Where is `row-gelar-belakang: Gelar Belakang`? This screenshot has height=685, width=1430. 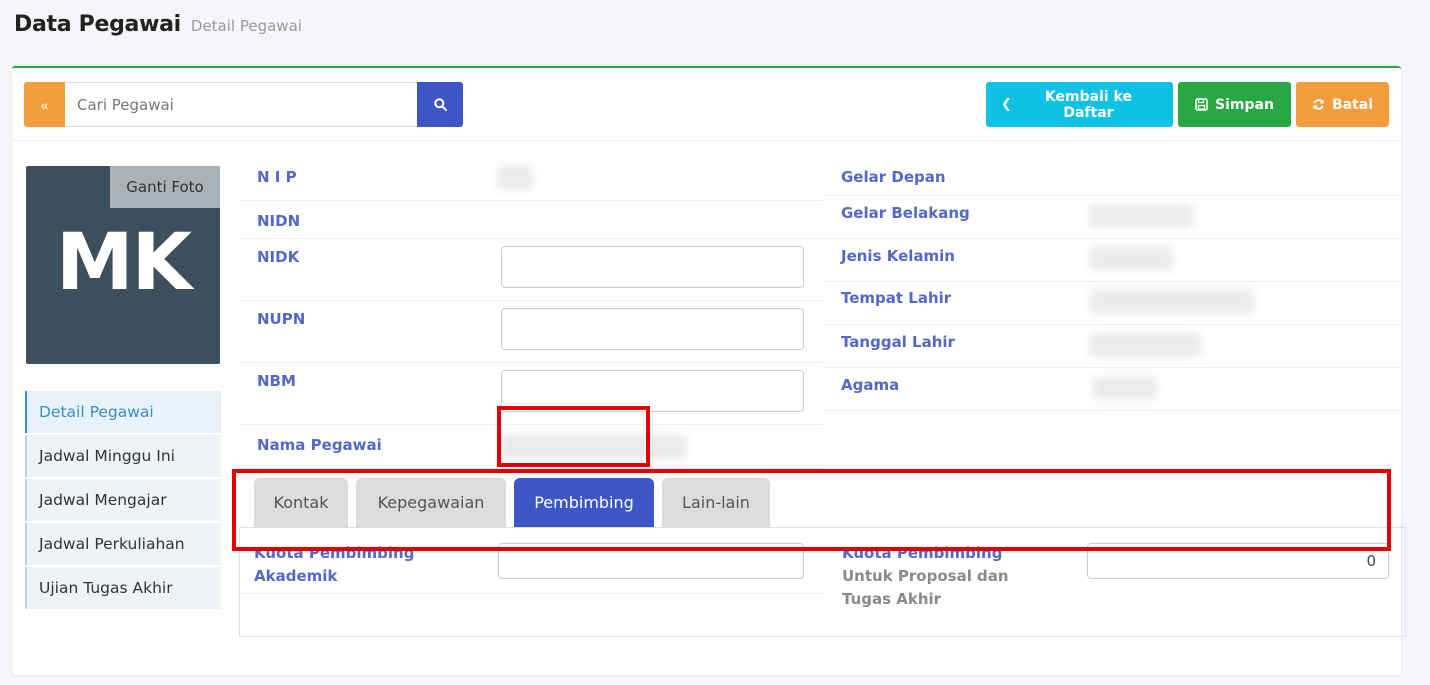
row-gelar-belakang: Gelar Belakang is located at coordinates (1112, 217).